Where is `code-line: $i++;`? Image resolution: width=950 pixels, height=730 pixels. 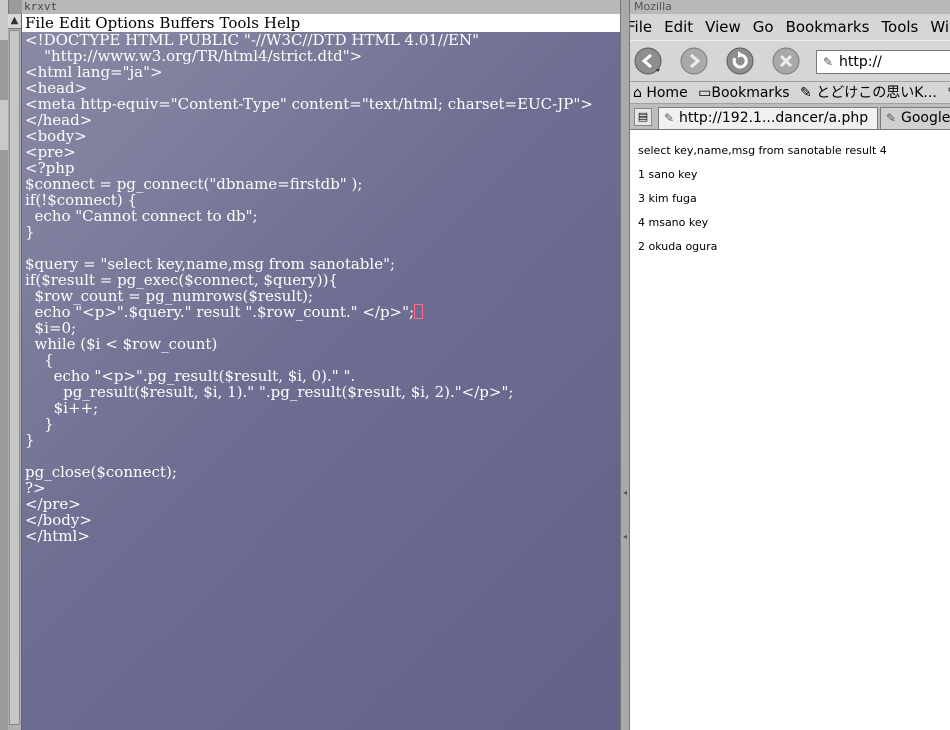
code-line: $i++; is located at coordinates (62, 408).